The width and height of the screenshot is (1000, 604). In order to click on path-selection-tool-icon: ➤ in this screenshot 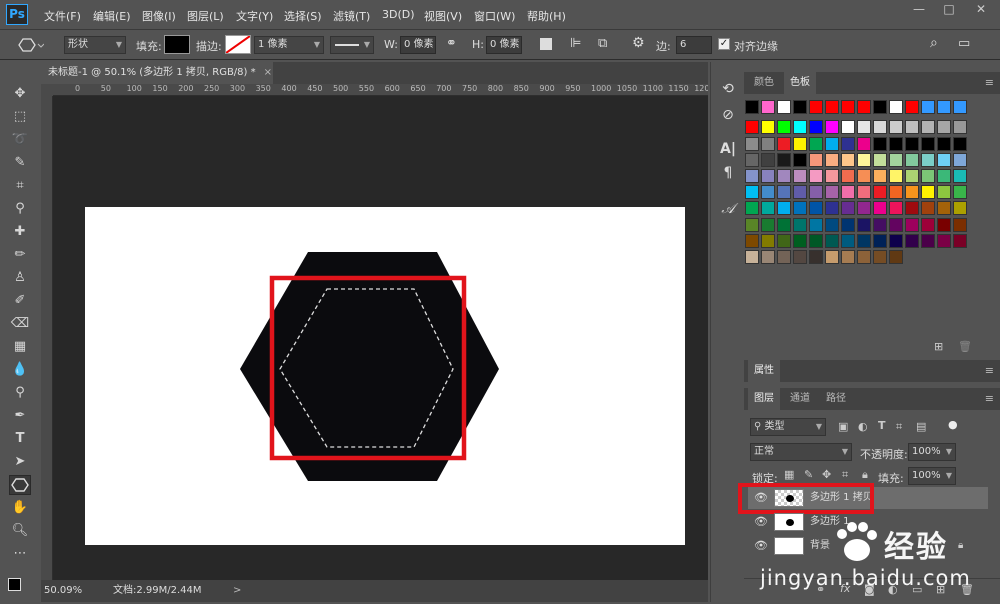, I will do `click(20, 462)`.